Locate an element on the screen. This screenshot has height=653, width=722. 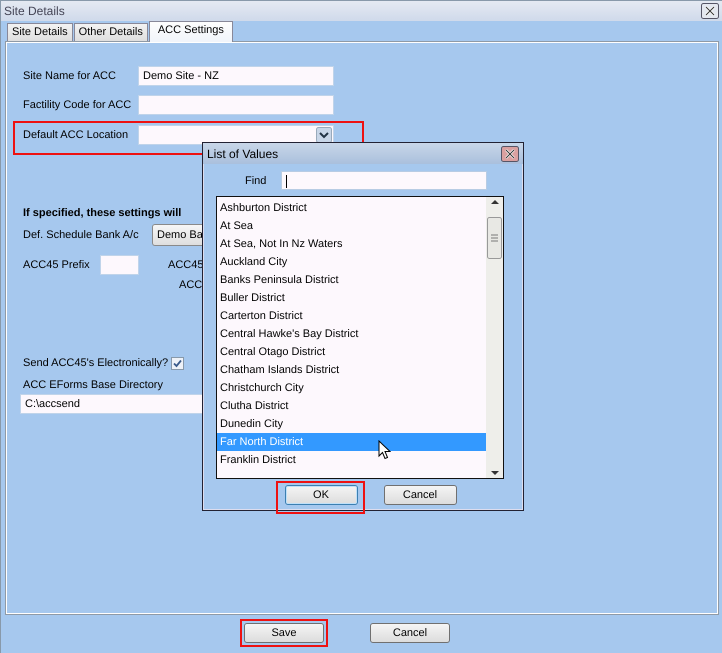
list-item: Clutha District is located at coordinates (351, 406).